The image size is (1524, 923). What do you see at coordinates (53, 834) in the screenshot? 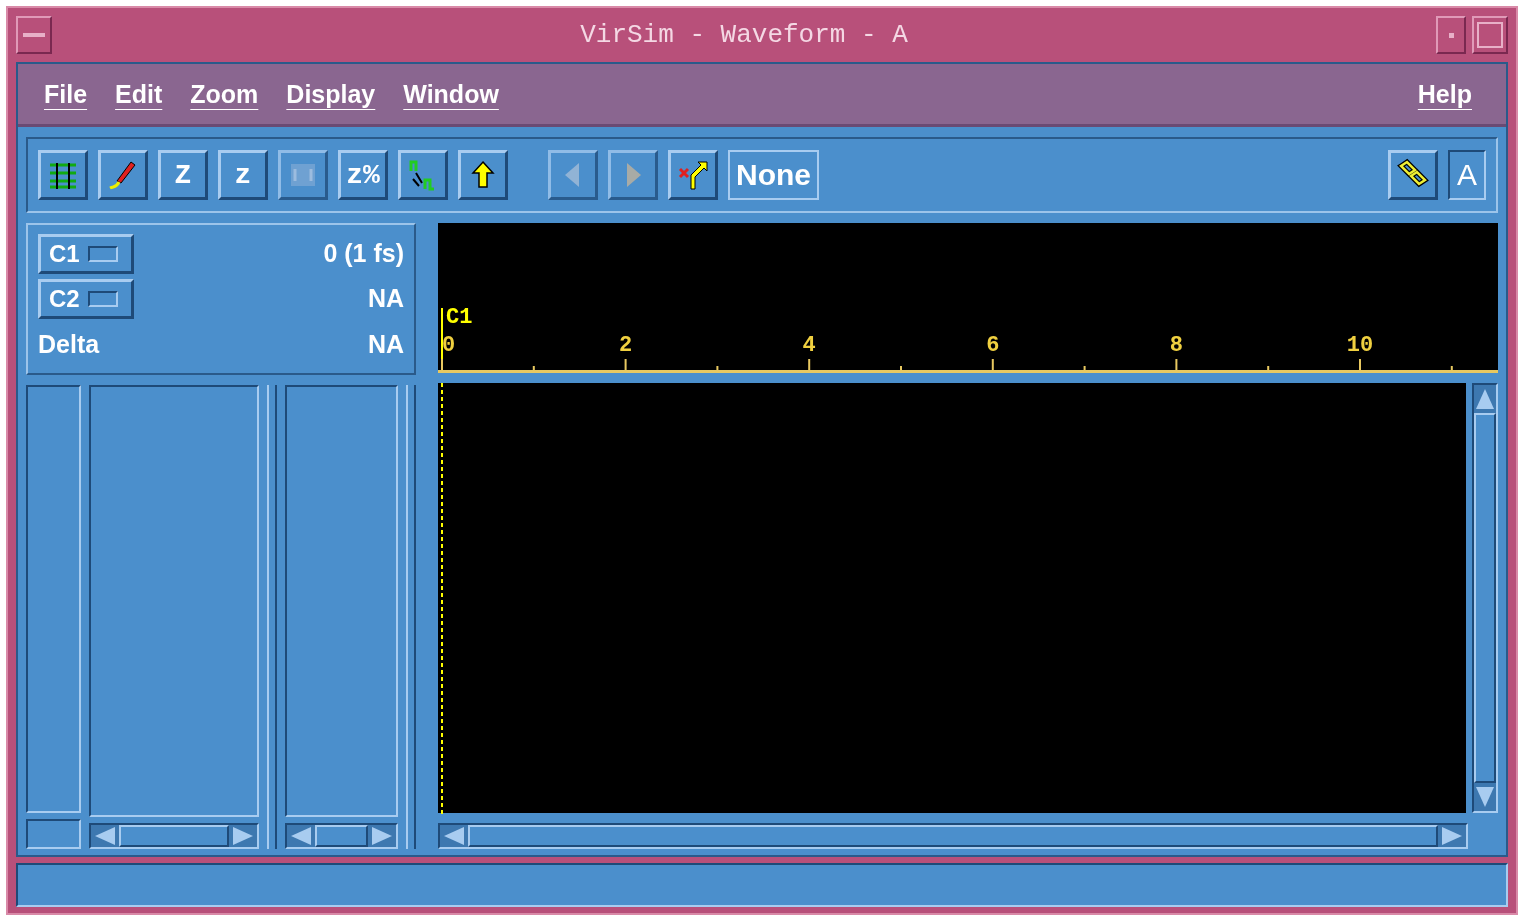
I see `corner-pane` at bounding box center [53, 834].